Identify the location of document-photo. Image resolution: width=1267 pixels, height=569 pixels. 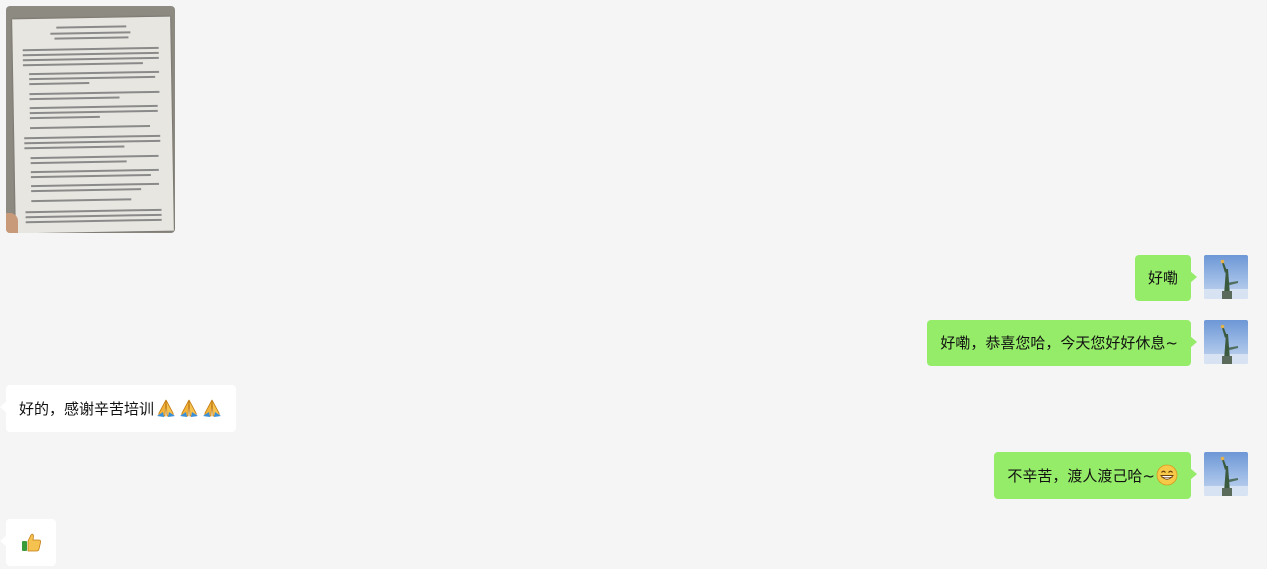
(93, 124).